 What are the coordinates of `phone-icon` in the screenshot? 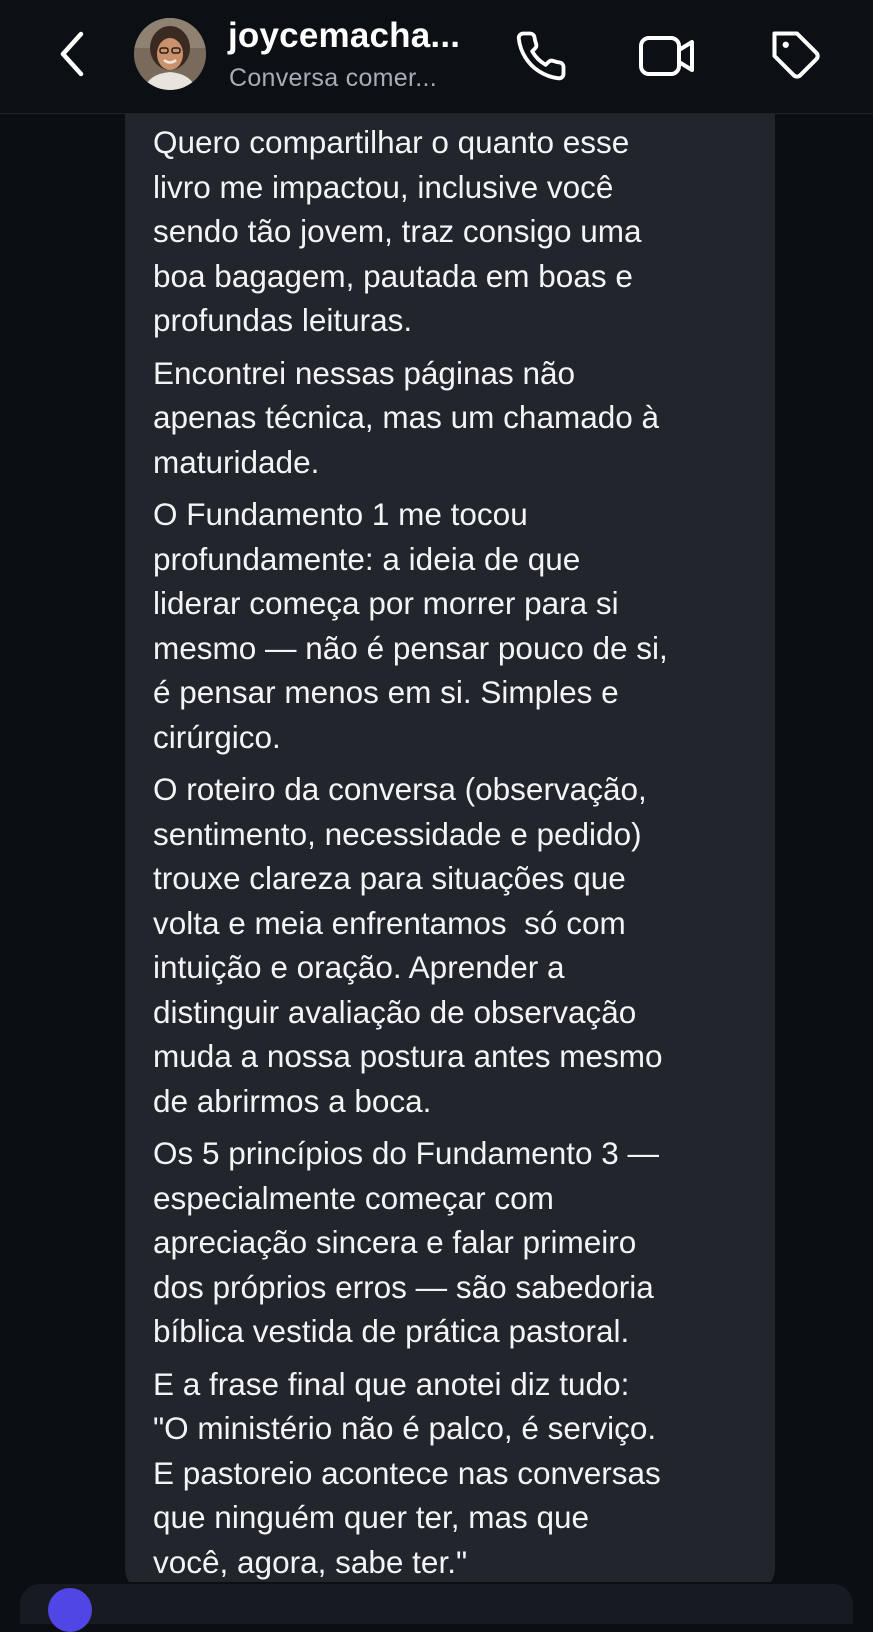 It's located at (541, 56).